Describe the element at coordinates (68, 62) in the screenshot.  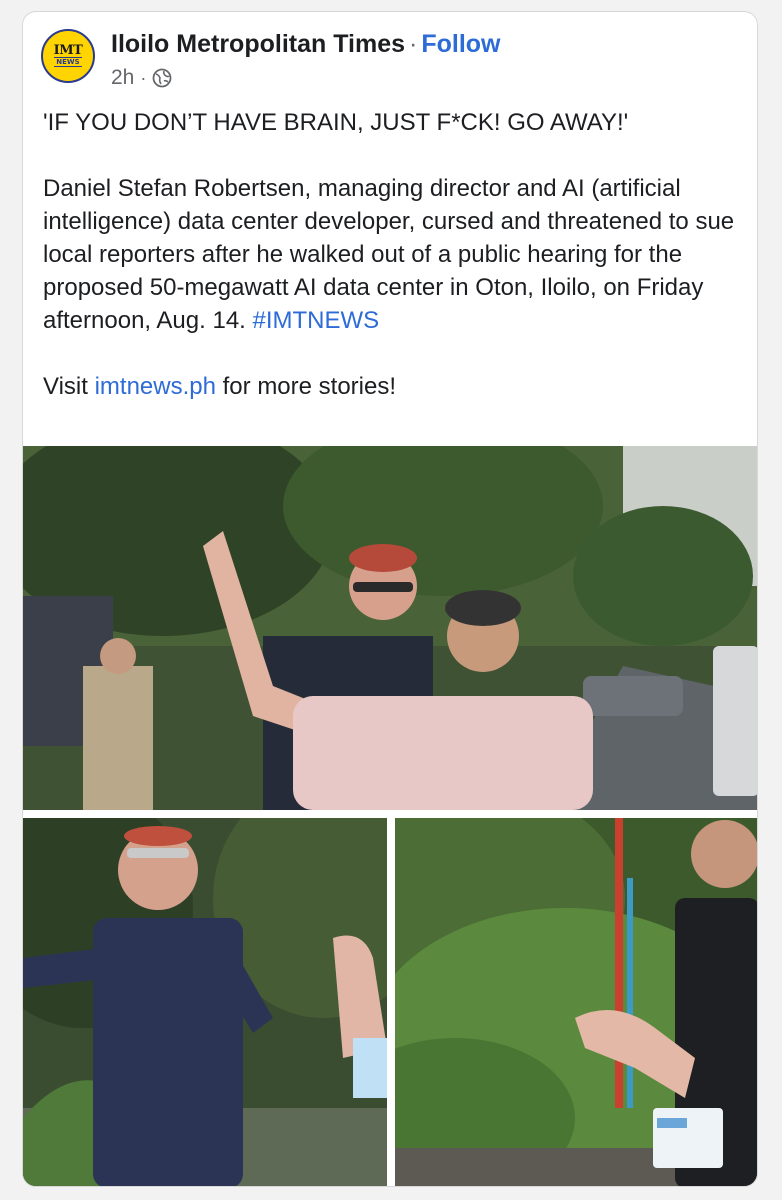
I see `avatar-logo-subtext: NEWS` at that location.